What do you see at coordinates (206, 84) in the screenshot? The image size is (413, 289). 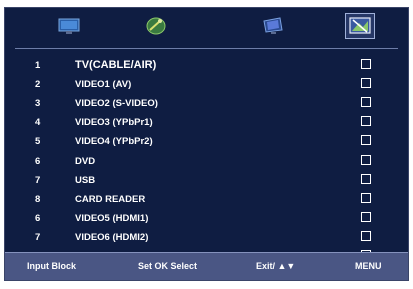 I see `input-row: 2 VIDEO1 (AV)` at bounding box center [206, 84].